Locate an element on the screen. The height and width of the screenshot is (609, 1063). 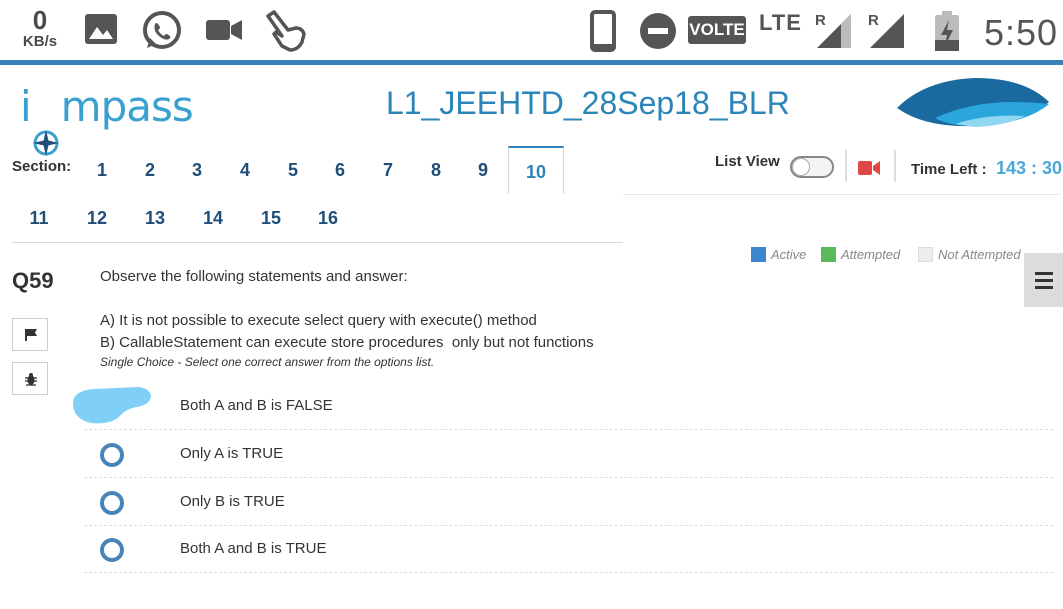
redaction-mark is located at coordinates (111, 406).